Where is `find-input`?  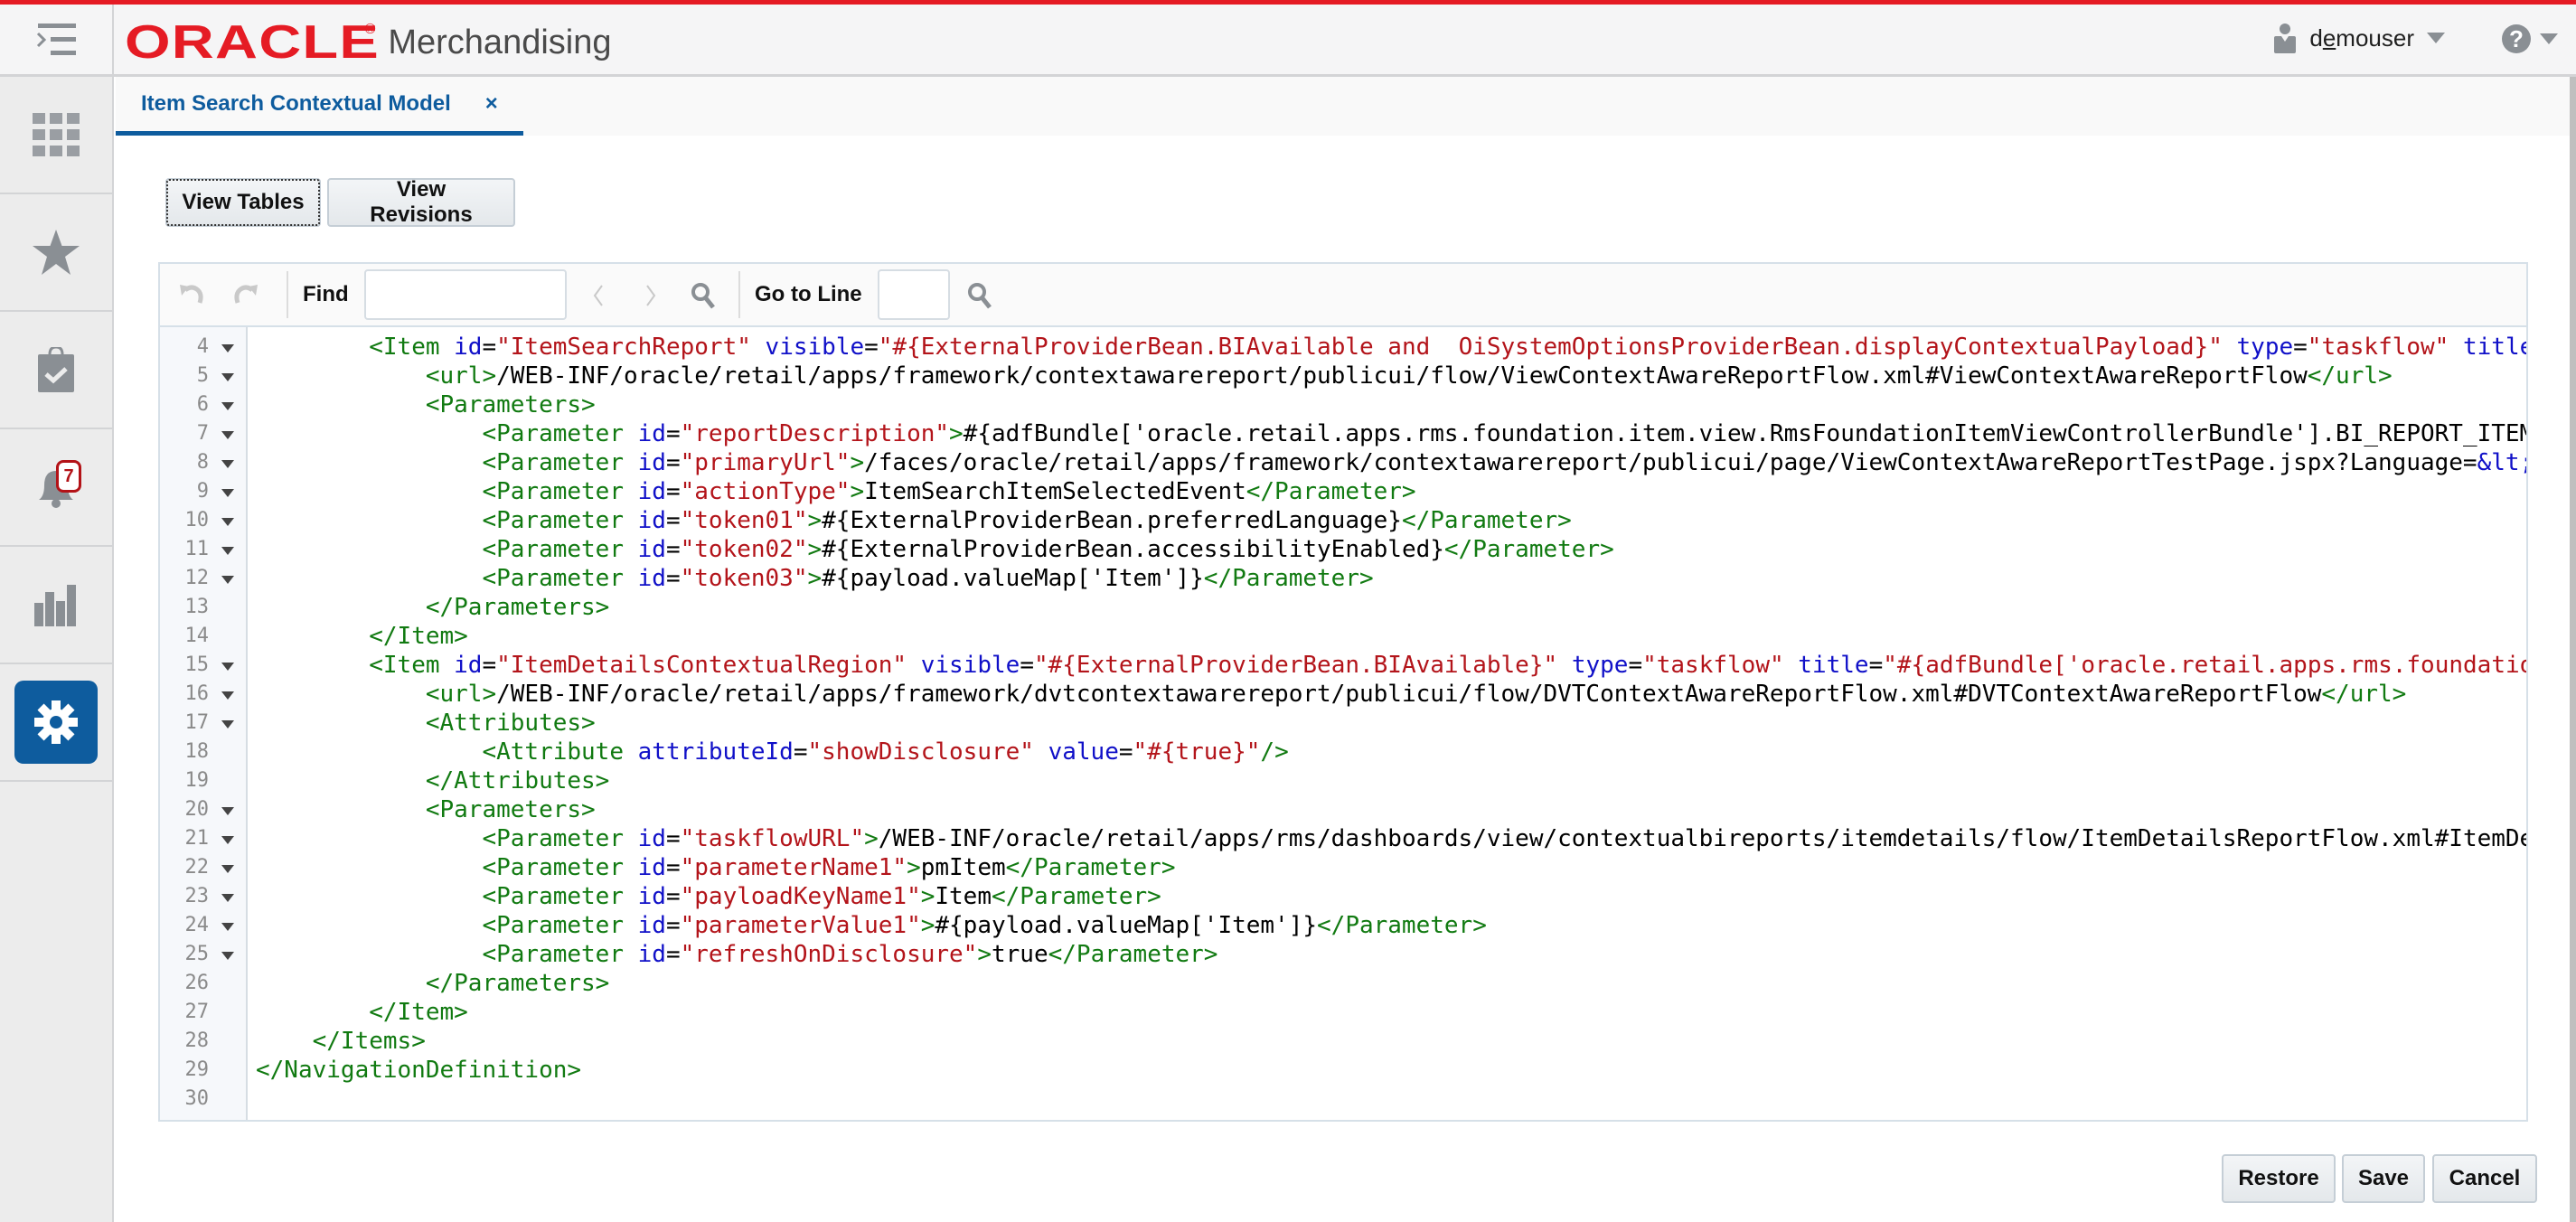
find-input is located at coordinates (465, 294).